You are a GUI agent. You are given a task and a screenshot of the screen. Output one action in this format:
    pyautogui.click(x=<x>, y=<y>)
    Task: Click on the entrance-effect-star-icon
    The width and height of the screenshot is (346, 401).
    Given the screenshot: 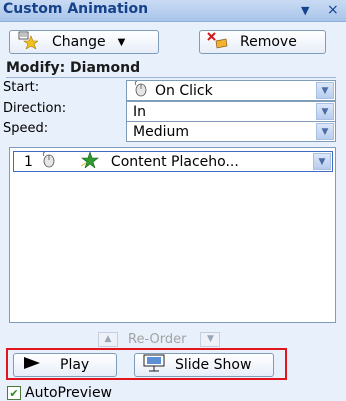 What is the action you would take?
    pyautogui.click(x=89, y=161)
    